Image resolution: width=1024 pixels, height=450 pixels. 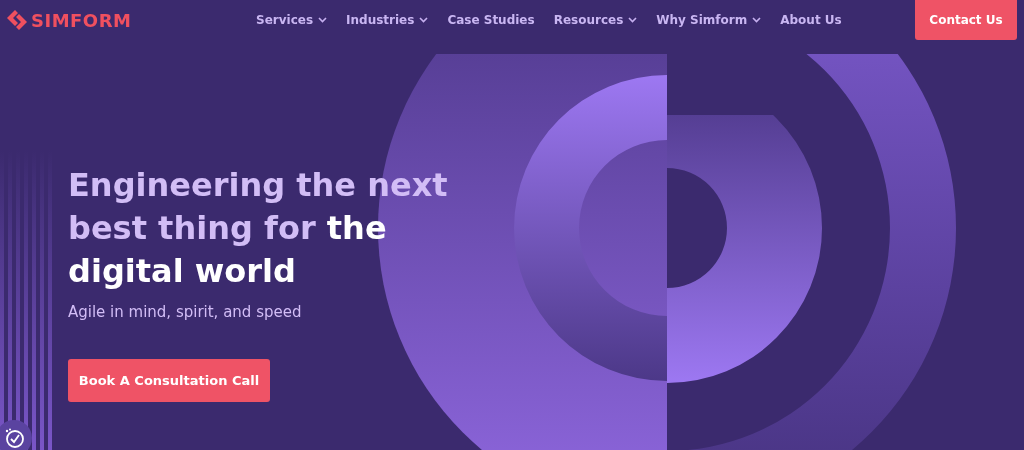 I want to click on hero-headline: Engineering the next best thing for the digital world, so click(x=258, y=228).